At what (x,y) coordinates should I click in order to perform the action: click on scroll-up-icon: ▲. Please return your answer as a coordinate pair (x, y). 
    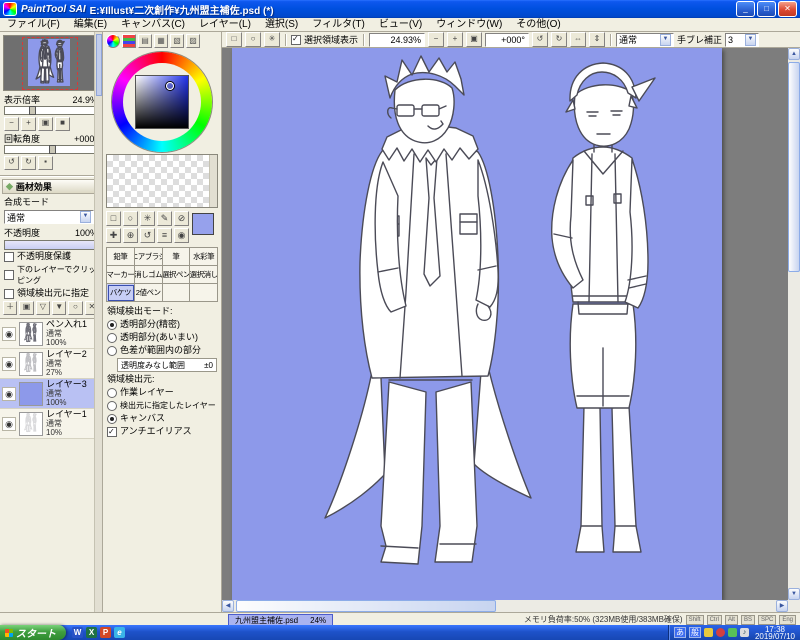
    Looking at the image, I should click on (794, 54).